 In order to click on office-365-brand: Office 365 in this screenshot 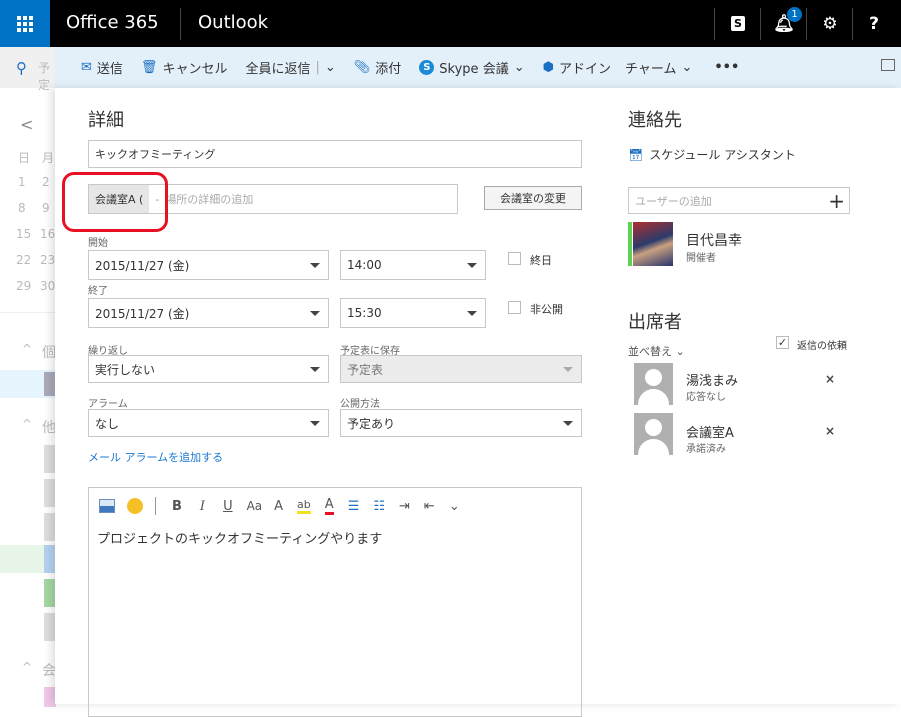, I will do `click(112, 22)`.